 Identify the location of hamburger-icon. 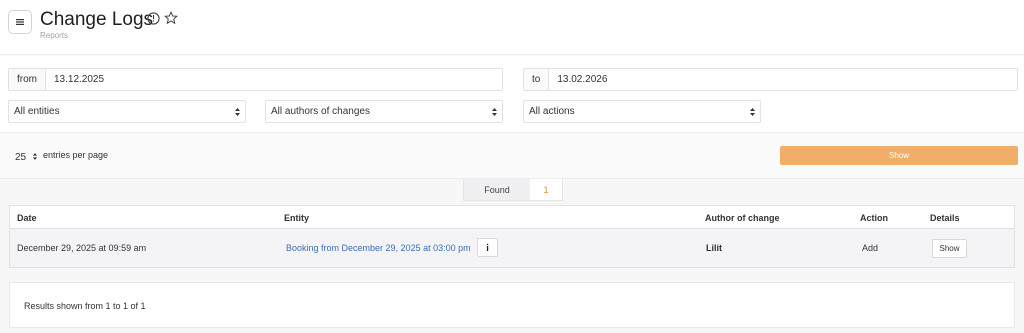
(20, 22).